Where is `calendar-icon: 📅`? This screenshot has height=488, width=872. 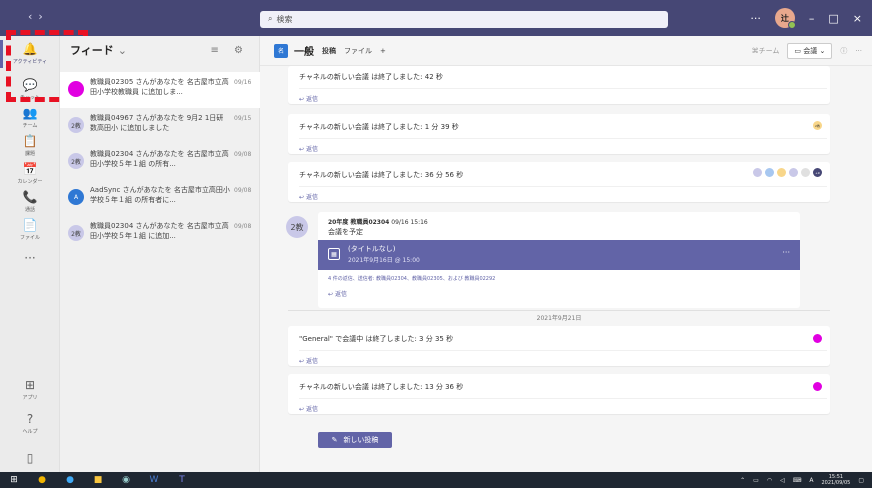 calendar-icon: 📅 is located at coordinates (30, 169).